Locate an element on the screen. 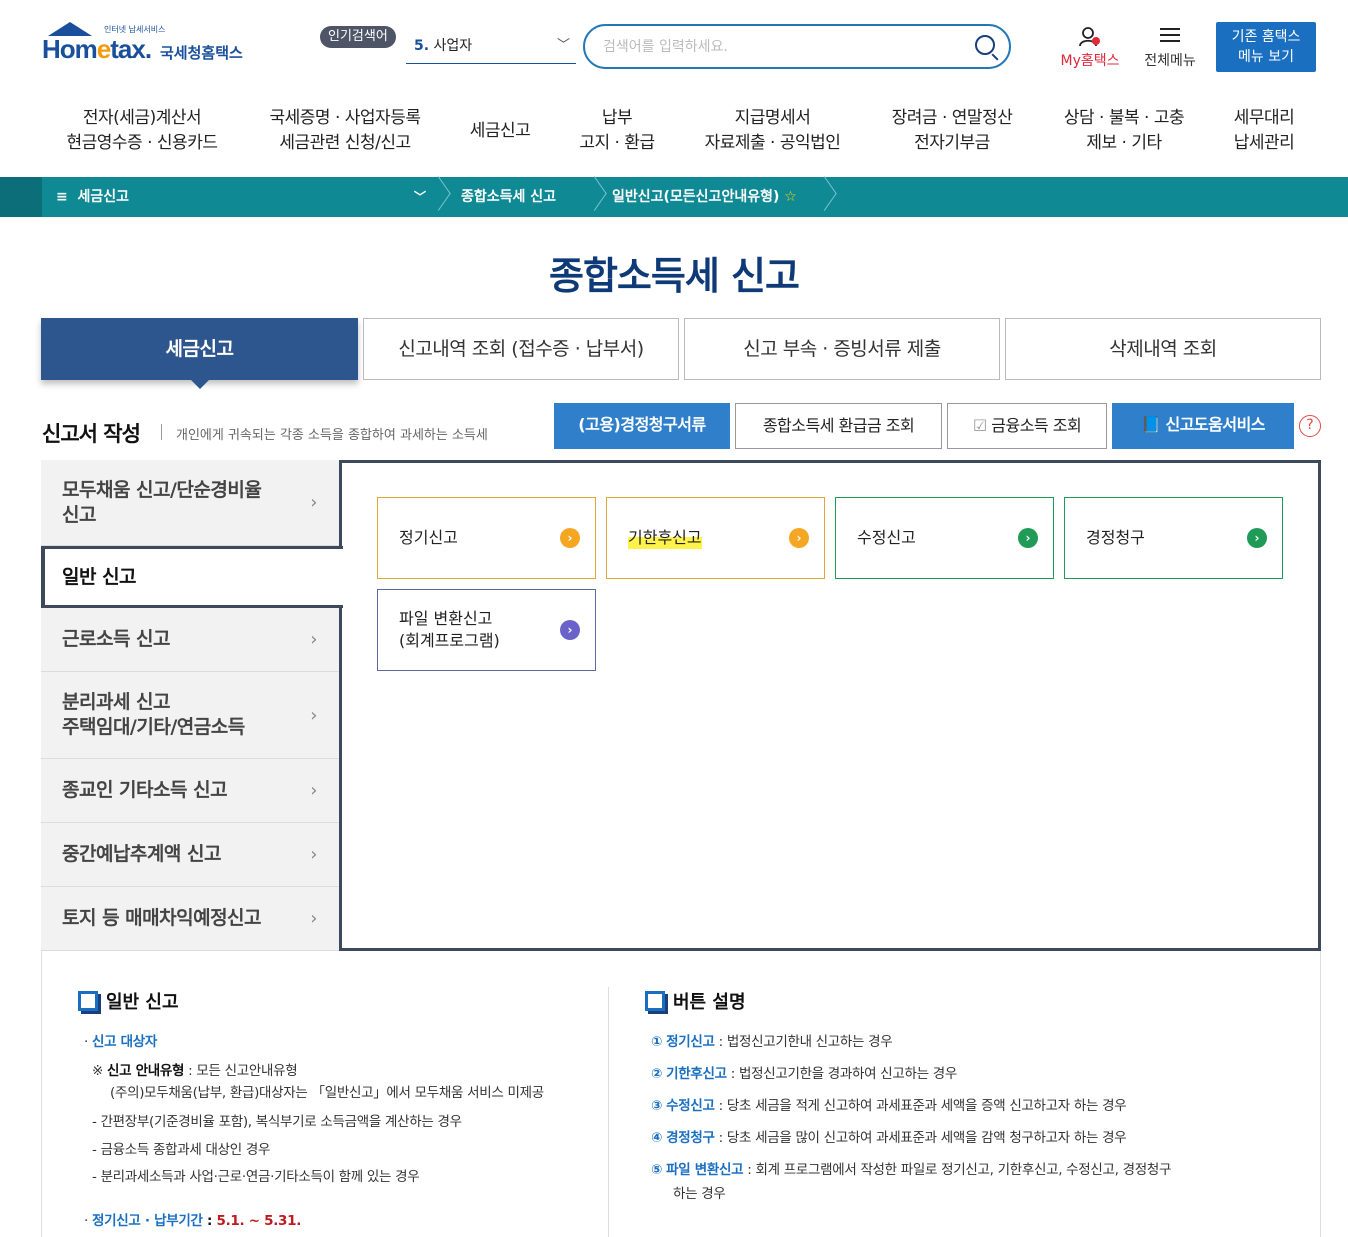 This screenshot has width=1348, height=1237. menu-lines-icon: ≡ is located at coordinates (67, 197).